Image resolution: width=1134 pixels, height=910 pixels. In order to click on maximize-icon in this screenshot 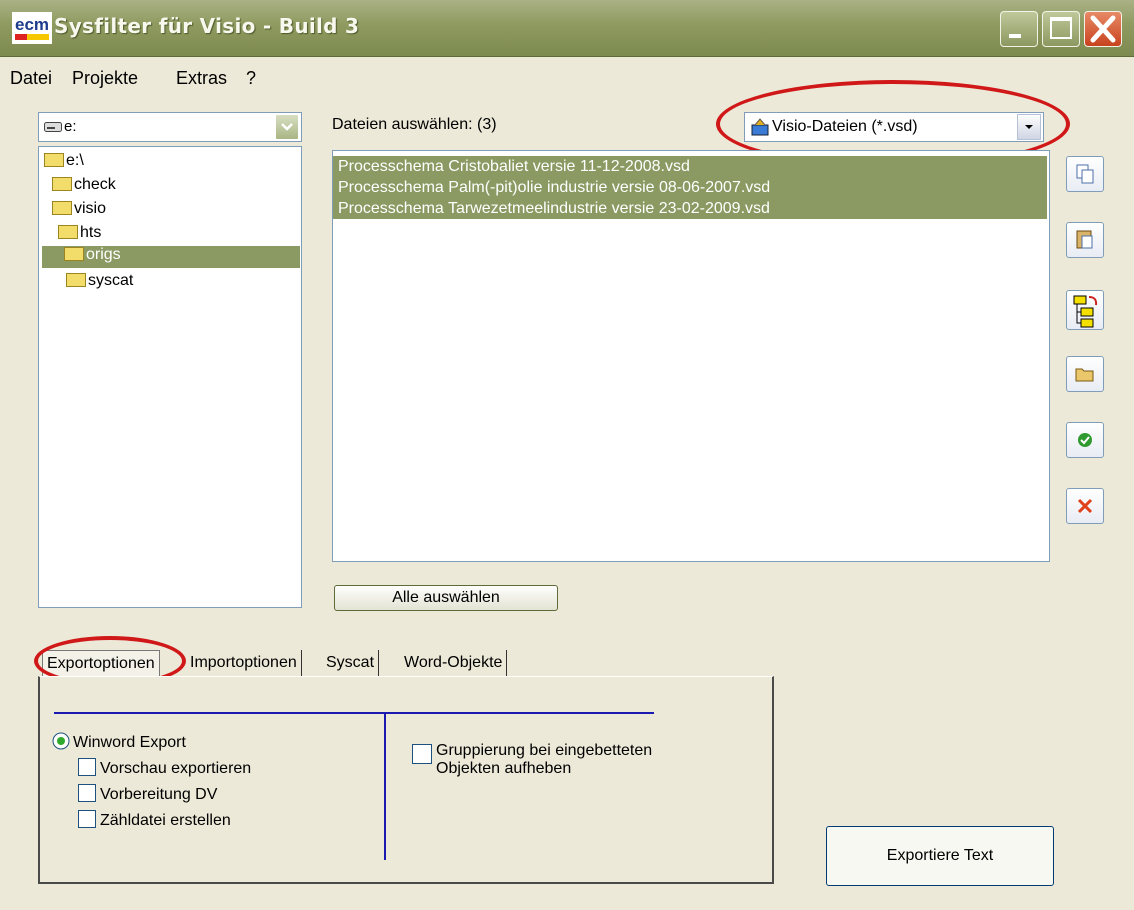, I will do `click(1061, 28)`.